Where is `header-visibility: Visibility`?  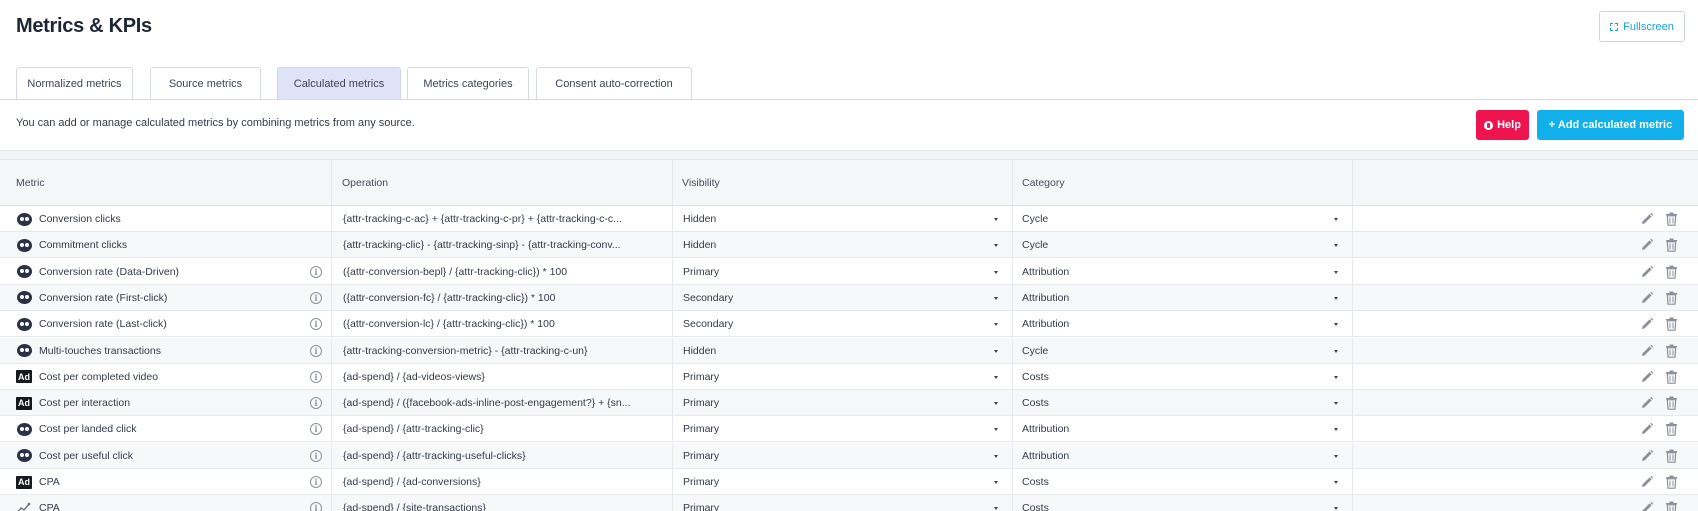
header-visibility: Visibility is located at coordinates (843, 183).